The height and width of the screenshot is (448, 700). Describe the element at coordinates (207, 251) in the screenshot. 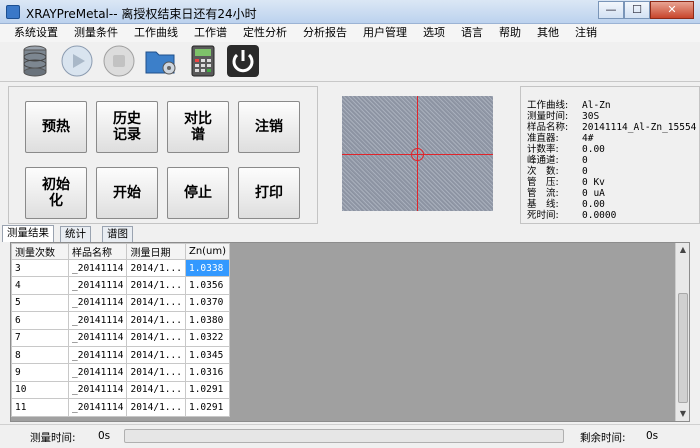

I see `col-zn: Zn(um)` at that location.